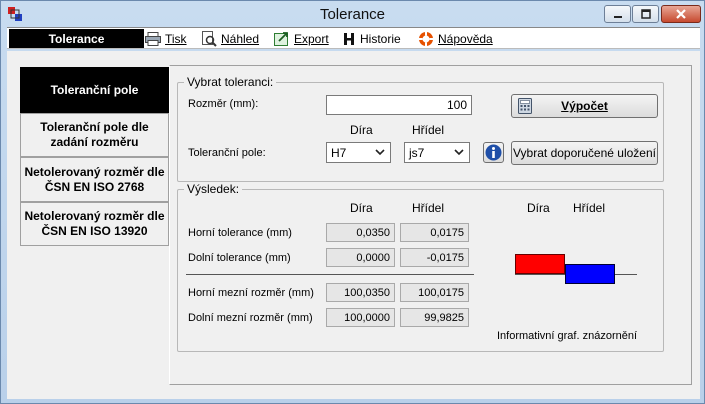 The height and width of the screenshot is (404, 705). What do you see at coordinates (240, 233) in the screenshot?
I see `upper-tolerance-label: Horní tolerance (mm)` at bounding box center [240, 233].